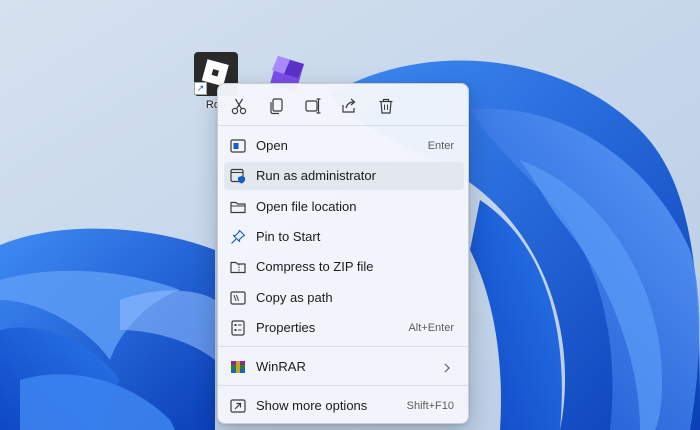 This screenshot has height=430, width=700. I want to click on trash-icon, so click(386, 106).